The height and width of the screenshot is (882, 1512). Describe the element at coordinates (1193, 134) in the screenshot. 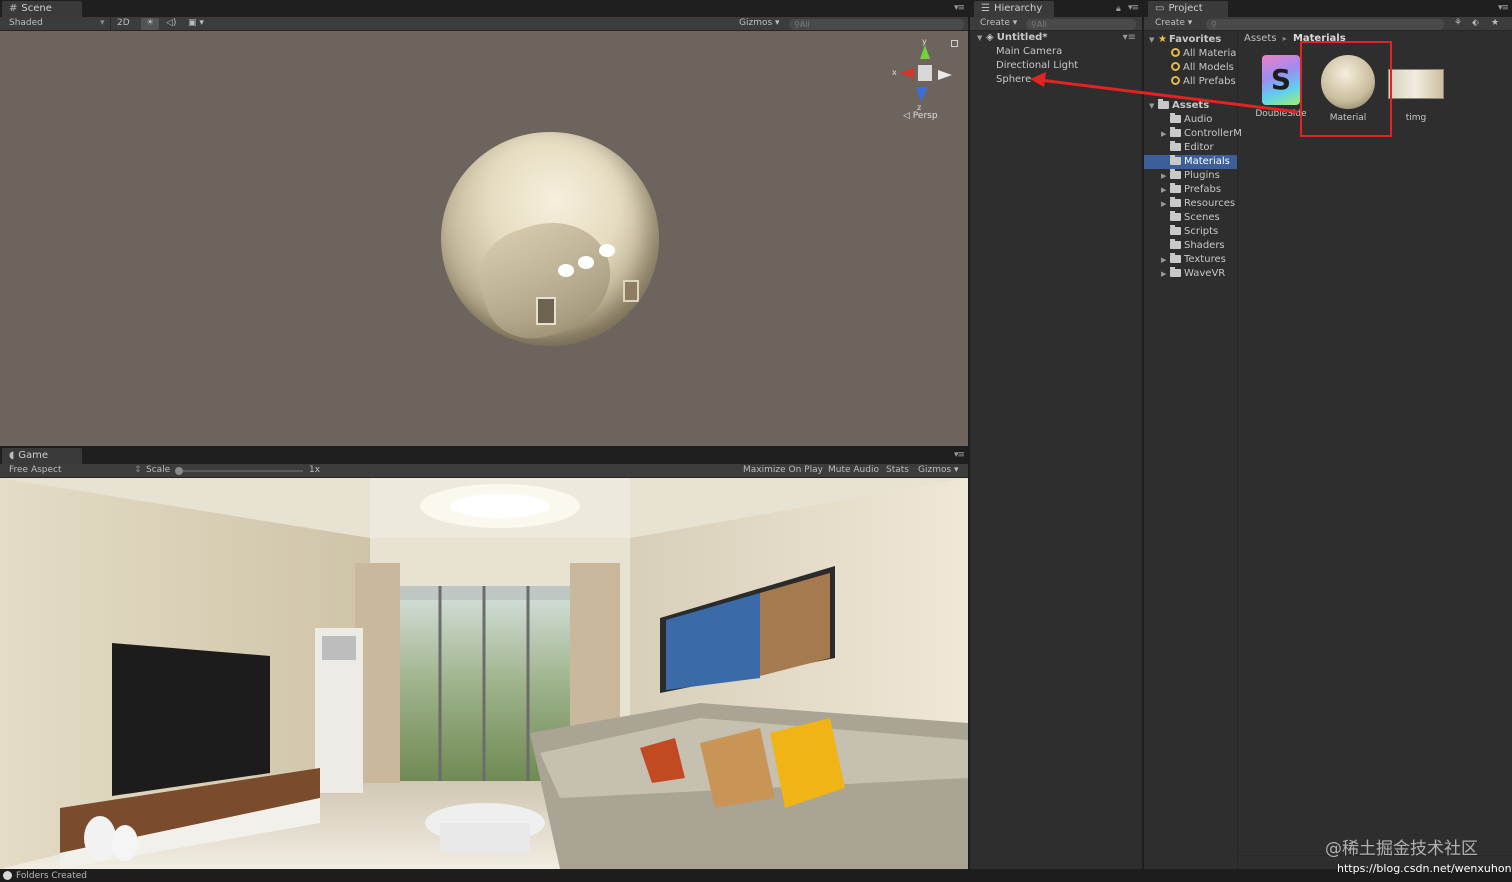

I see `folder-controllermodel: ▶ ControllerM` at that location.